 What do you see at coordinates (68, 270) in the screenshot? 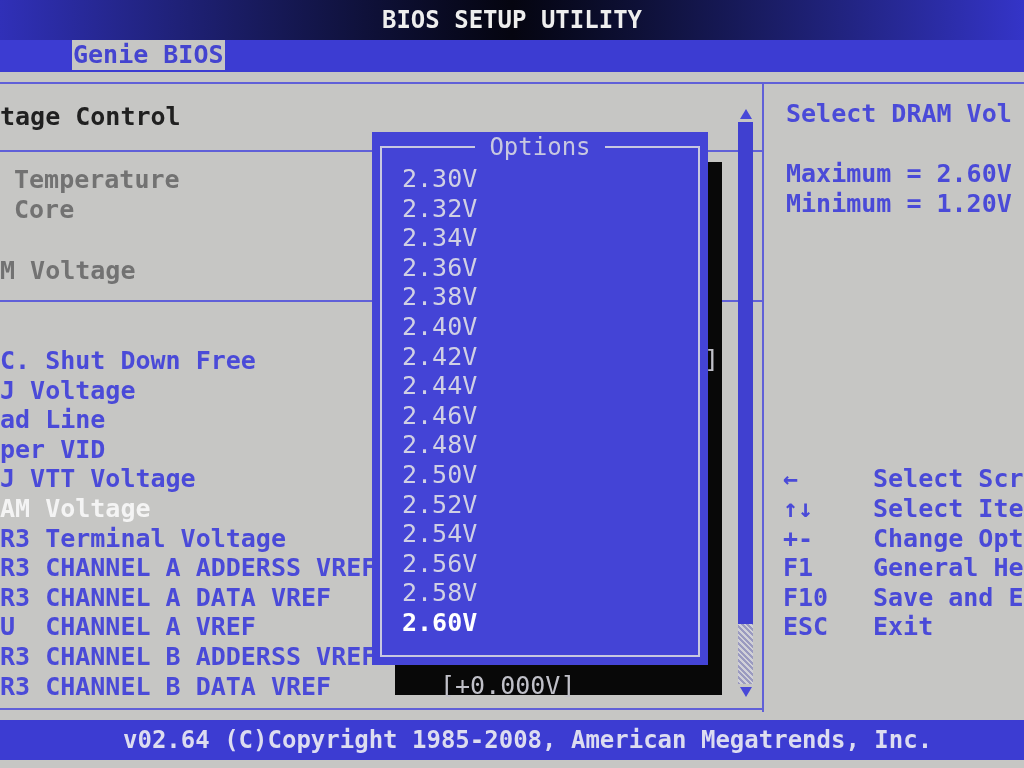
I see `status-label: M Voltage` at bounding box center [68, 270].